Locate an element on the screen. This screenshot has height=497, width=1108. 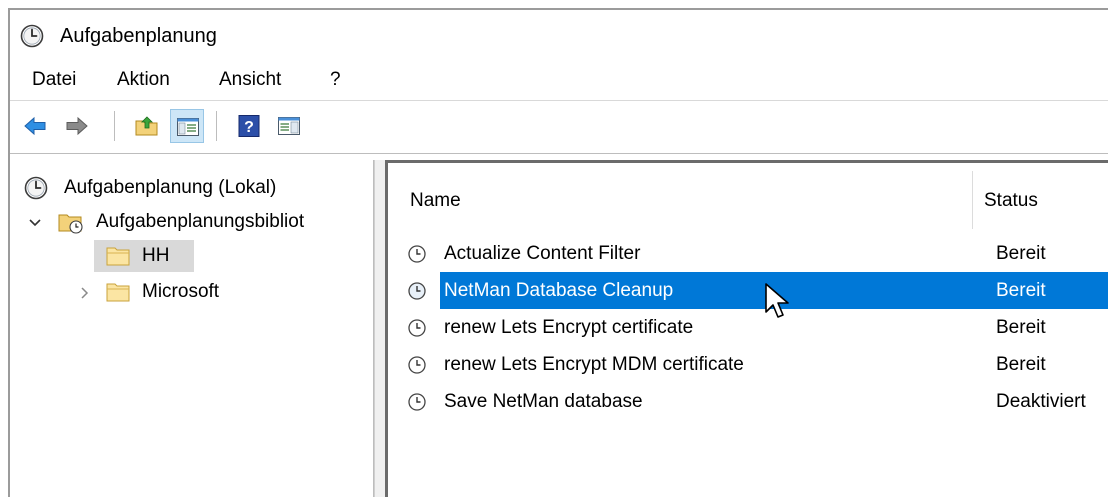
tree-node-hh-label: HH is located at coordinates (156, 255).